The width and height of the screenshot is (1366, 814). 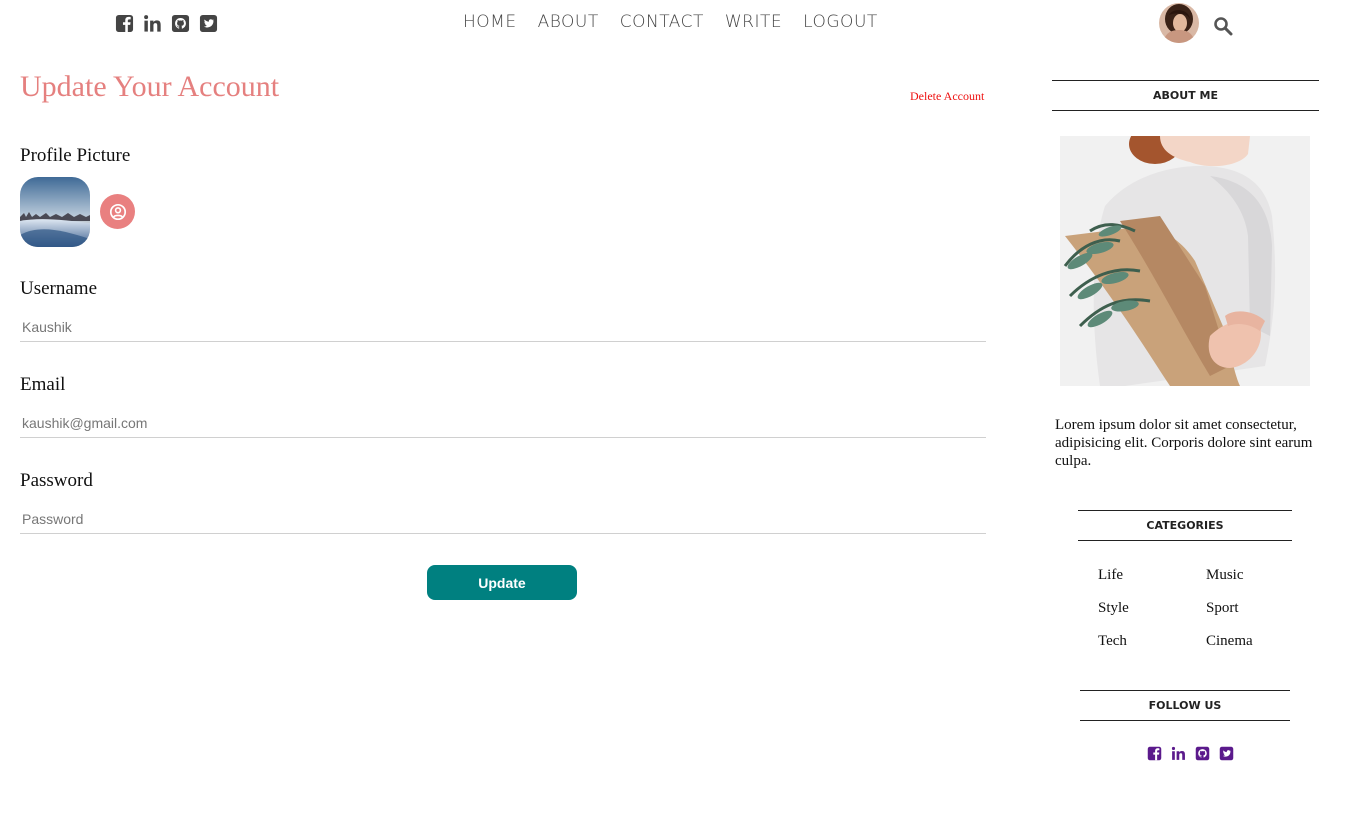 What do you see at coordinates (1152, 575) in the screenshot?
I see `category-life: Life` at bounding box center [1152, 575].